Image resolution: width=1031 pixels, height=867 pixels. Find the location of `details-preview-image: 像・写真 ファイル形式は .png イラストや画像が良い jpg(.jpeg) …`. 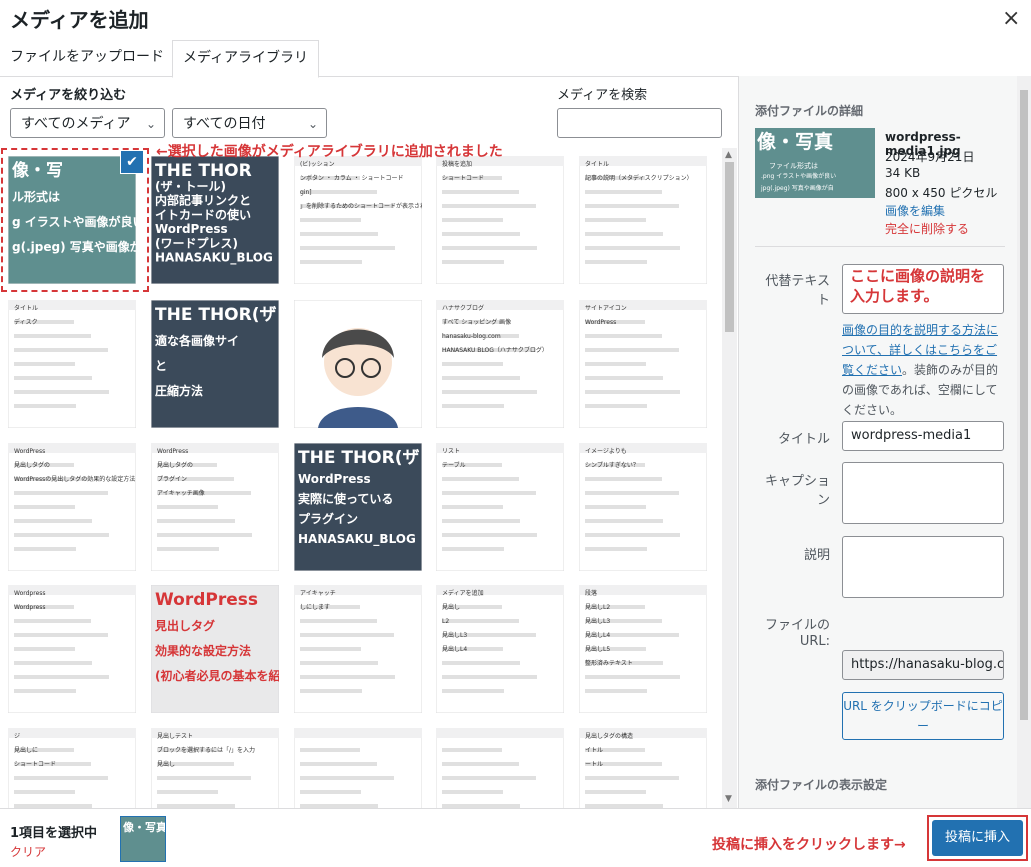

details-preview-image: 像・写真 ファイル形式は .png イラストや画像が良い jpg(.jpeg) … is located at coordinates (815, 163).